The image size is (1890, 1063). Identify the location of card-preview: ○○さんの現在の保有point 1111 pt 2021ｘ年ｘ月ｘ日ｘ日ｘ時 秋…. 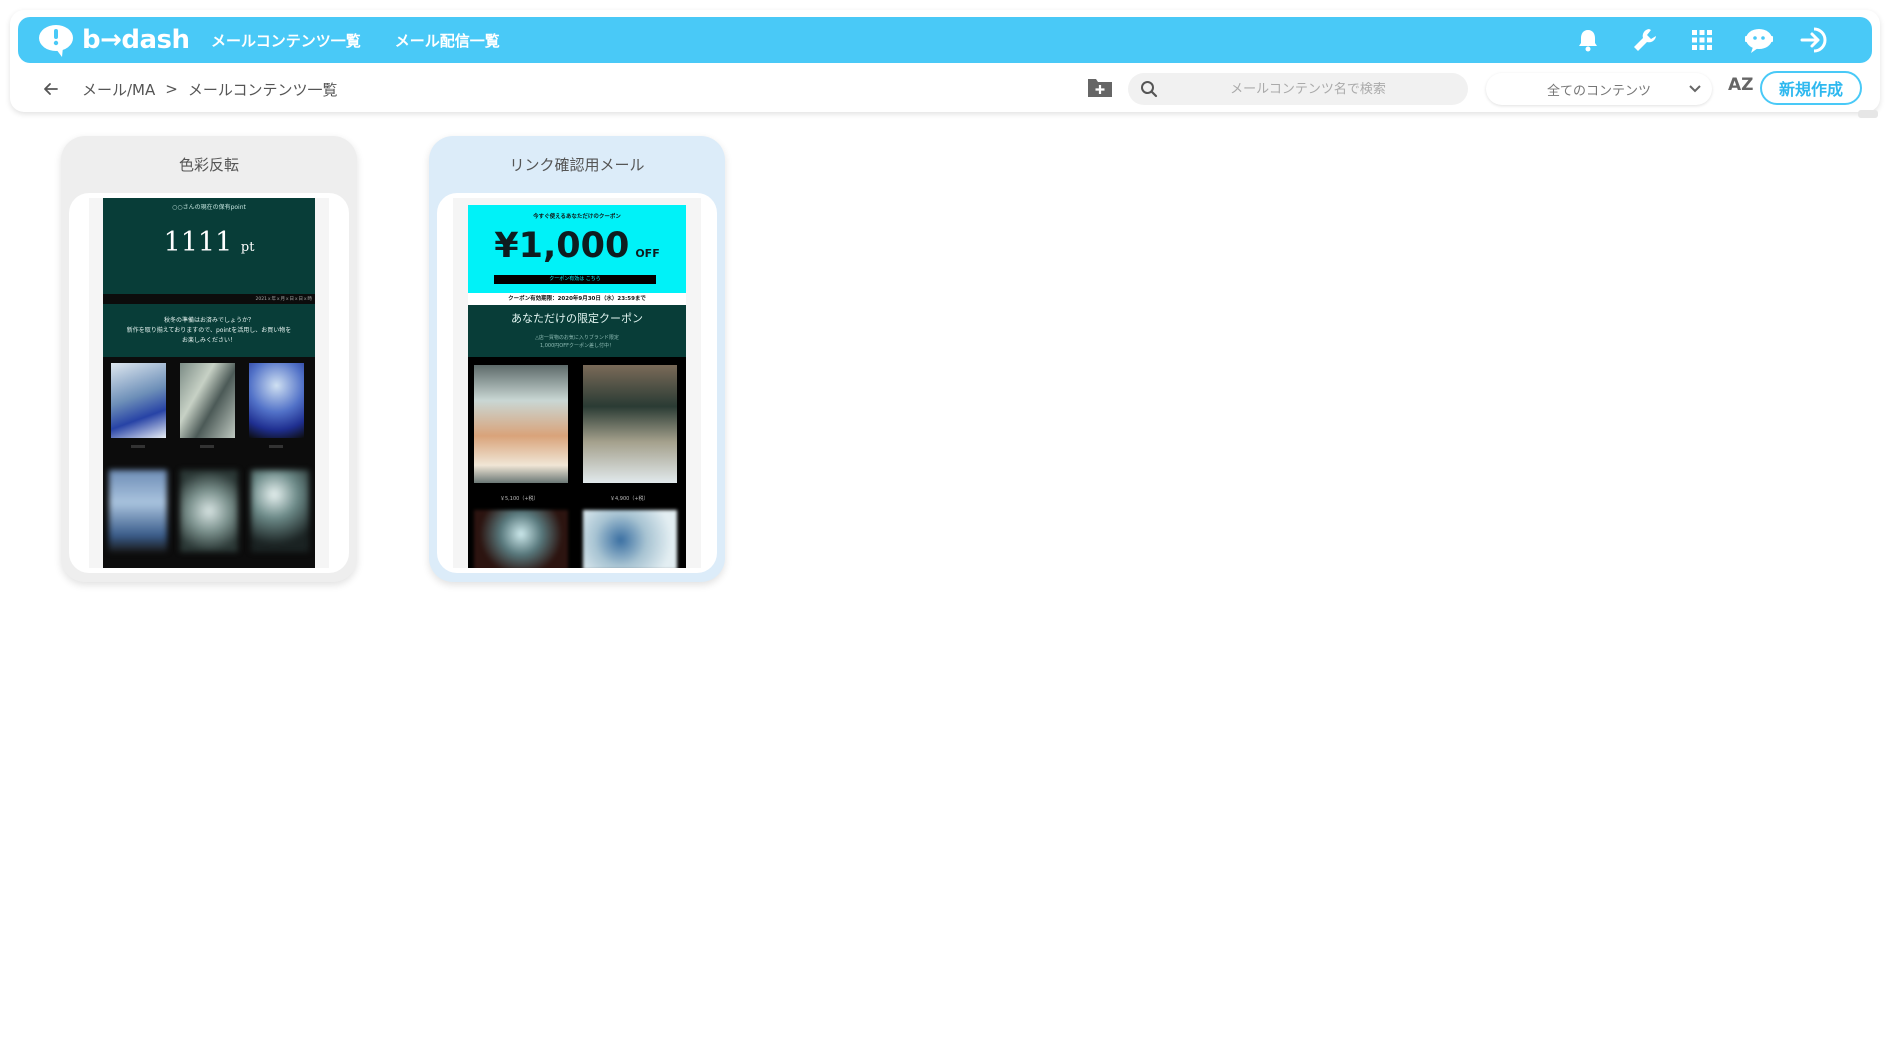
(209, 383).